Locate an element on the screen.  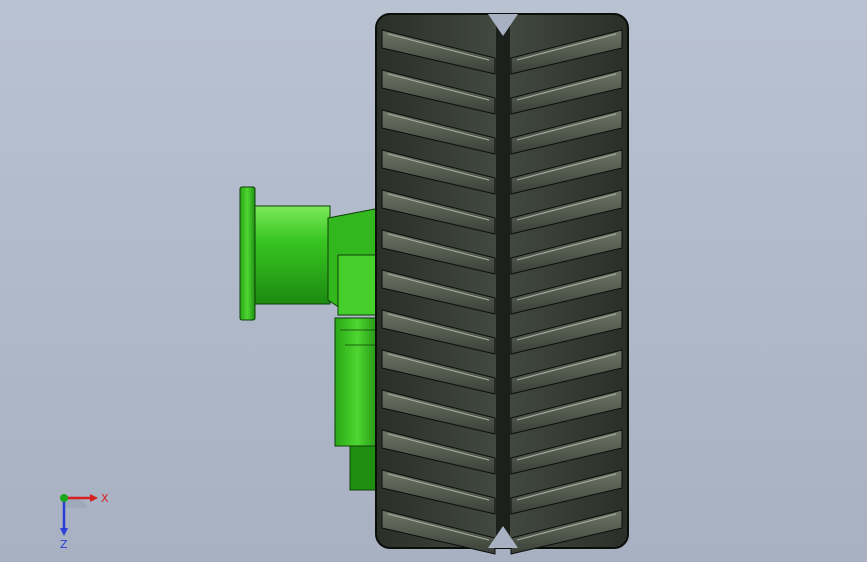
z-axis-label: Z is located at coordinates (64, 544).